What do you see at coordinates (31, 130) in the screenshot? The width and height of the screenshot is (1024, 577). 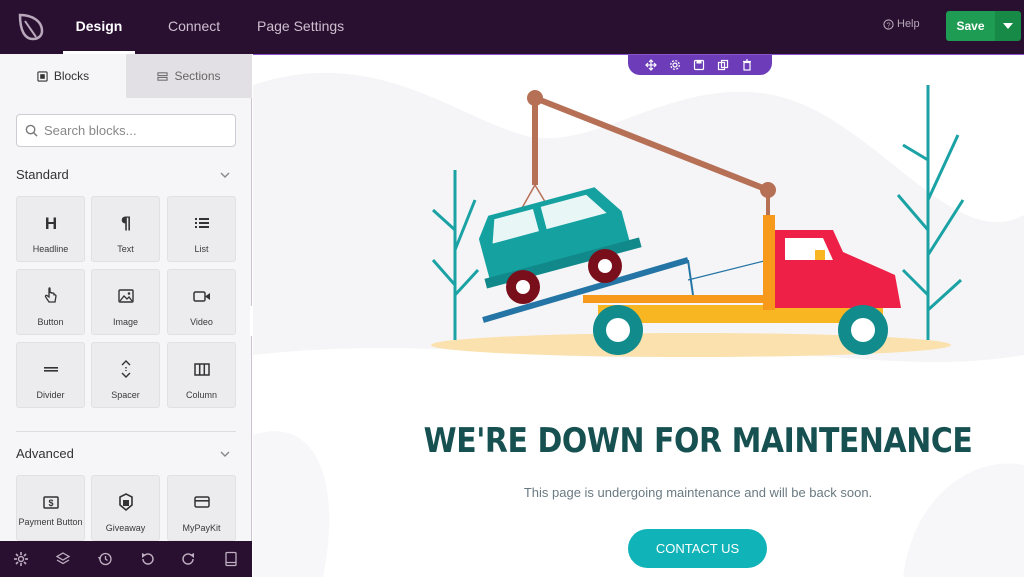 I see `search-icon` at bounding box center [31, 130].